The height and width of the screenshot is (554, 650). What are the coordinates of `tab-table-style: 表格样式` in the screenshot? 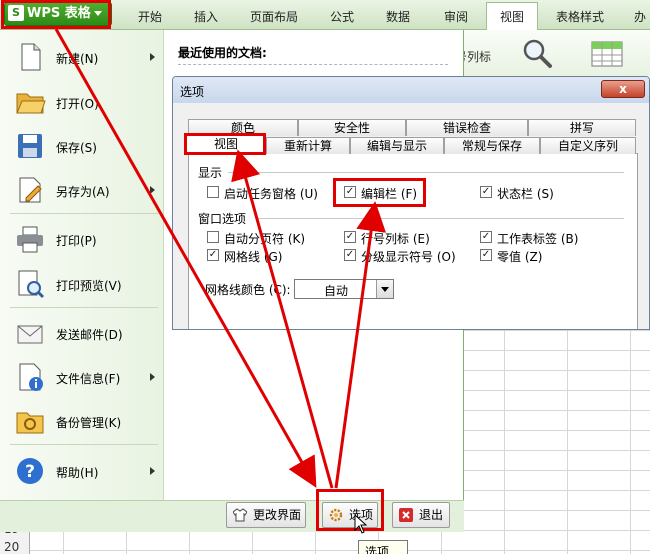 It's located at (580, 16).